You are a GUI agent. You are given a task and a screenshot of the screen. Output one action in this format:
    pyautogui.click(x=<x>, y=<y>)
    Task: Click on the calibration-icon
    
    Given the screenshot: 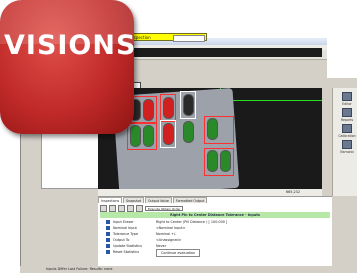 What is the action you would take?
    pyautogui.click(x=347, y=128)
    